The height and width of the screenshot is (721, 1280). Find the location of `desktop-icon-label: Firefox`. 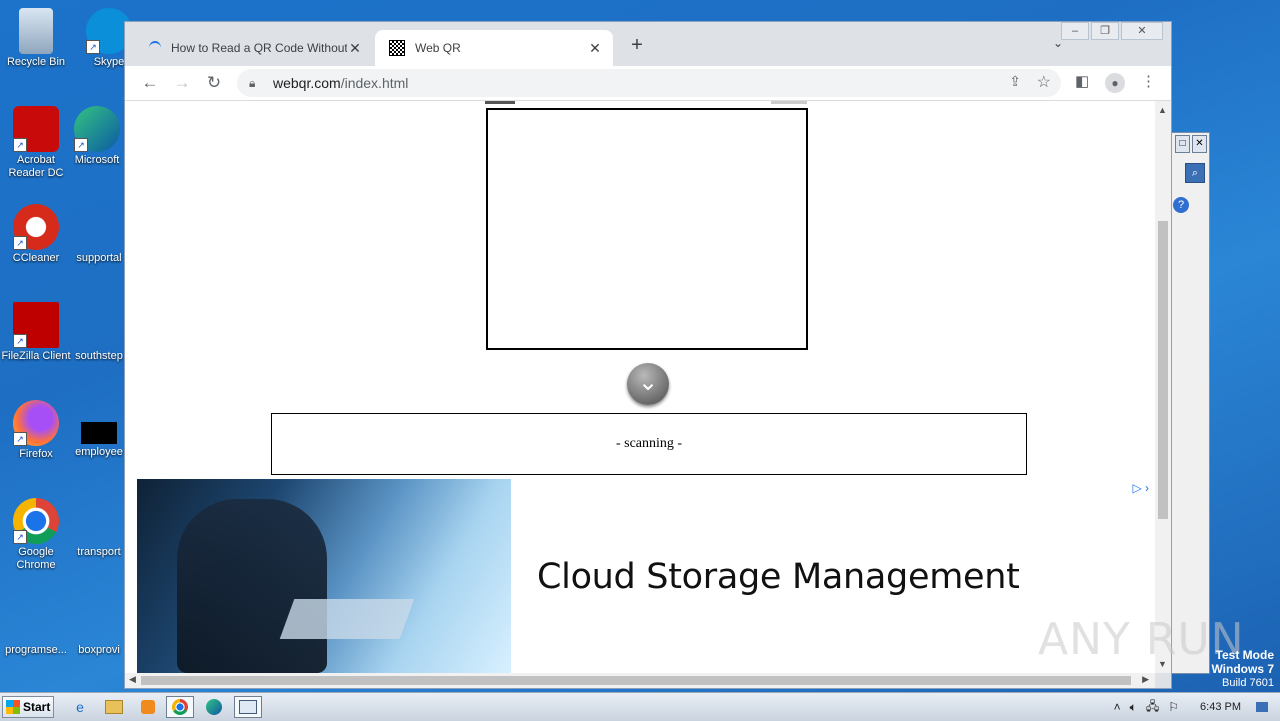

desktop-icon-label: Firefox is located at coordinates (36, 454).